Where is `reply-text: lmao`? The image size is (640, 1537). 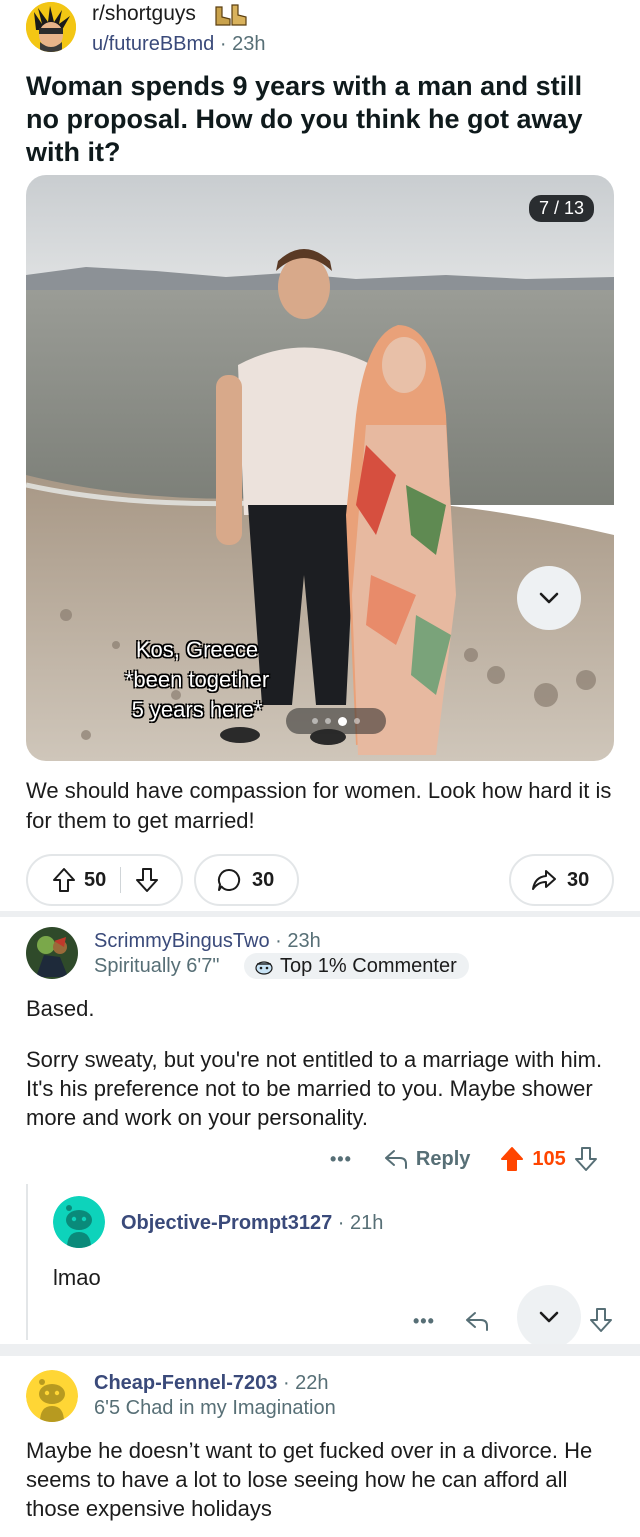 reply-text: lmao is located at coordinates (77, 1277).